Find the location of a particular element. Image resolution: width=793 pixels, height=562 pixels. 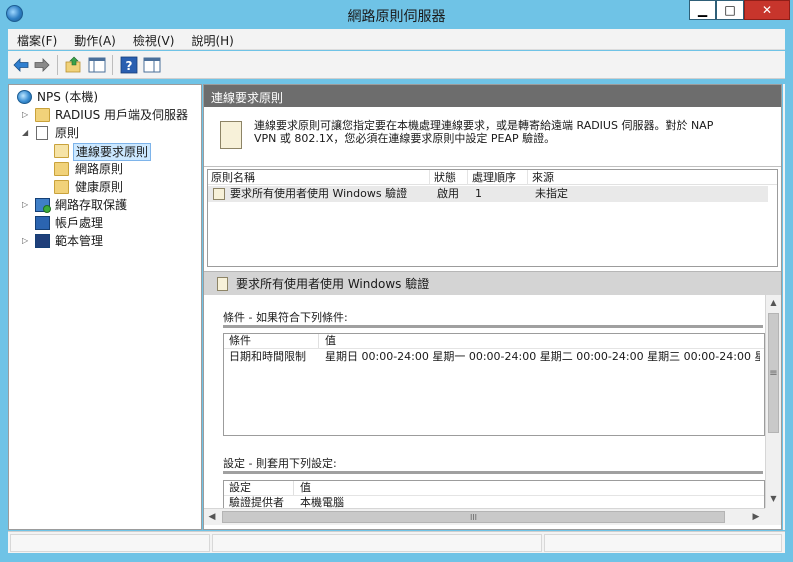

collapse-arrow-icon: ◢ is located at coordinates (26, 133).